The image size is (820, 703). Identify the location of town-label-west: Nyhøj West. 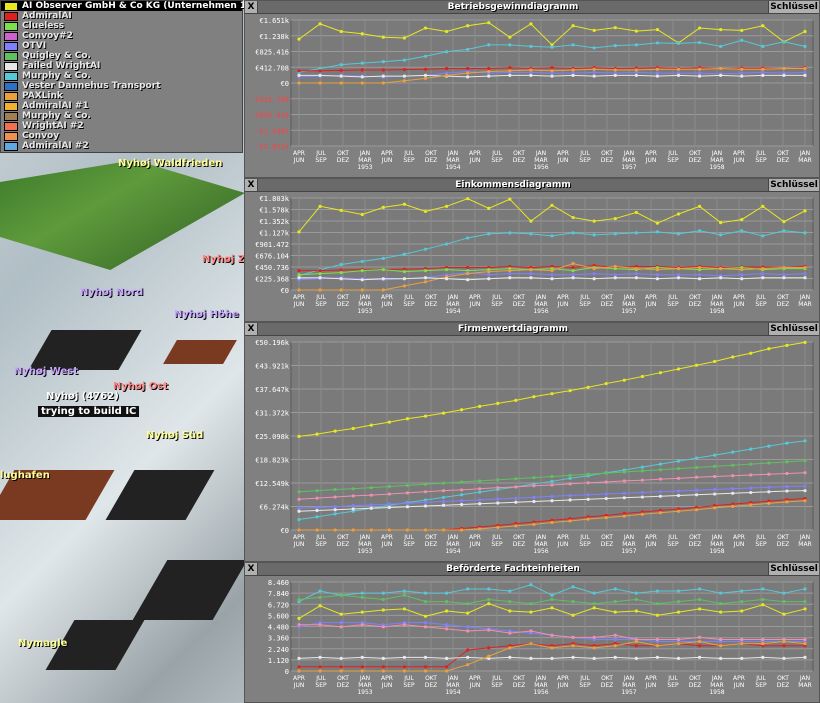
(46, 371).